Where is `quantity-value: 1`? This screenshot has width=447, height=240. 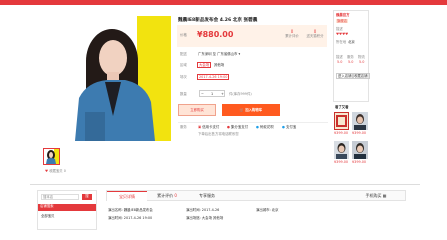
quantity-value: 1 is located at coordinates (212, 94).